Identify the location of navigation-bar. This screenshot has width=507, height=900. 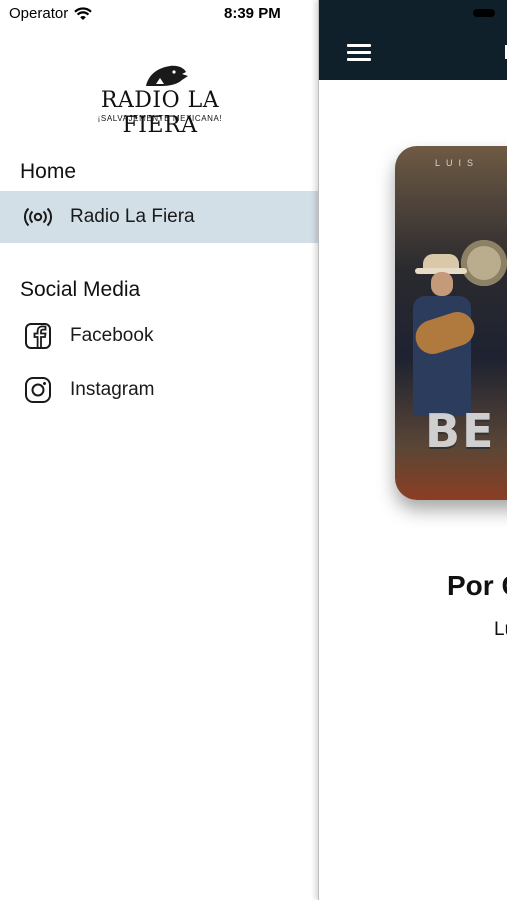
(413, 40).